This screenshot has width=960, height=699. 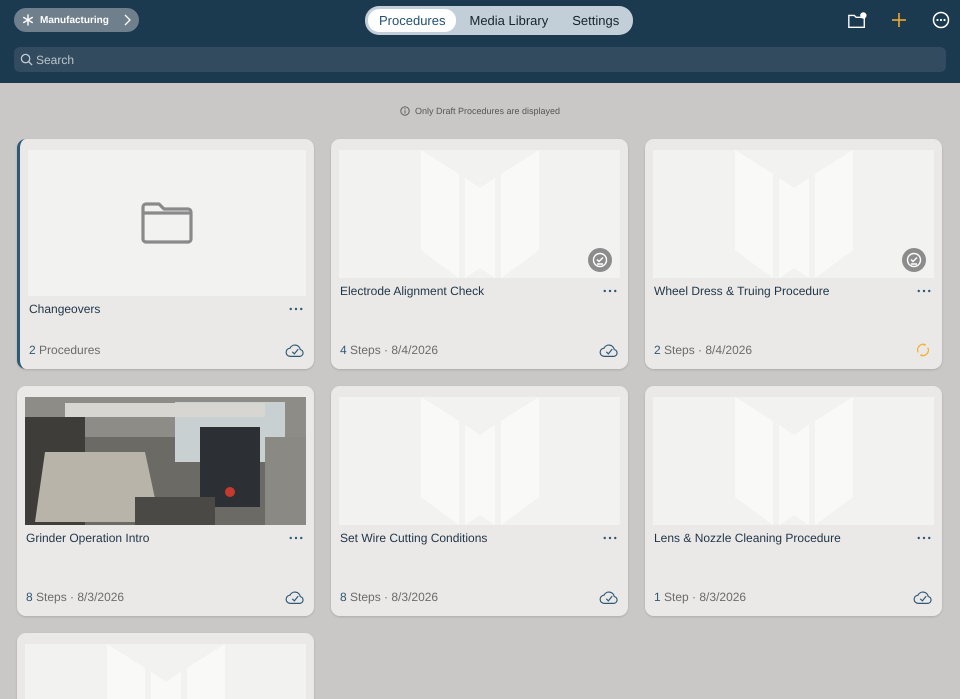 I want to click on folder-card: Changeovers 2 Procedures, so click(x=165, y=254).